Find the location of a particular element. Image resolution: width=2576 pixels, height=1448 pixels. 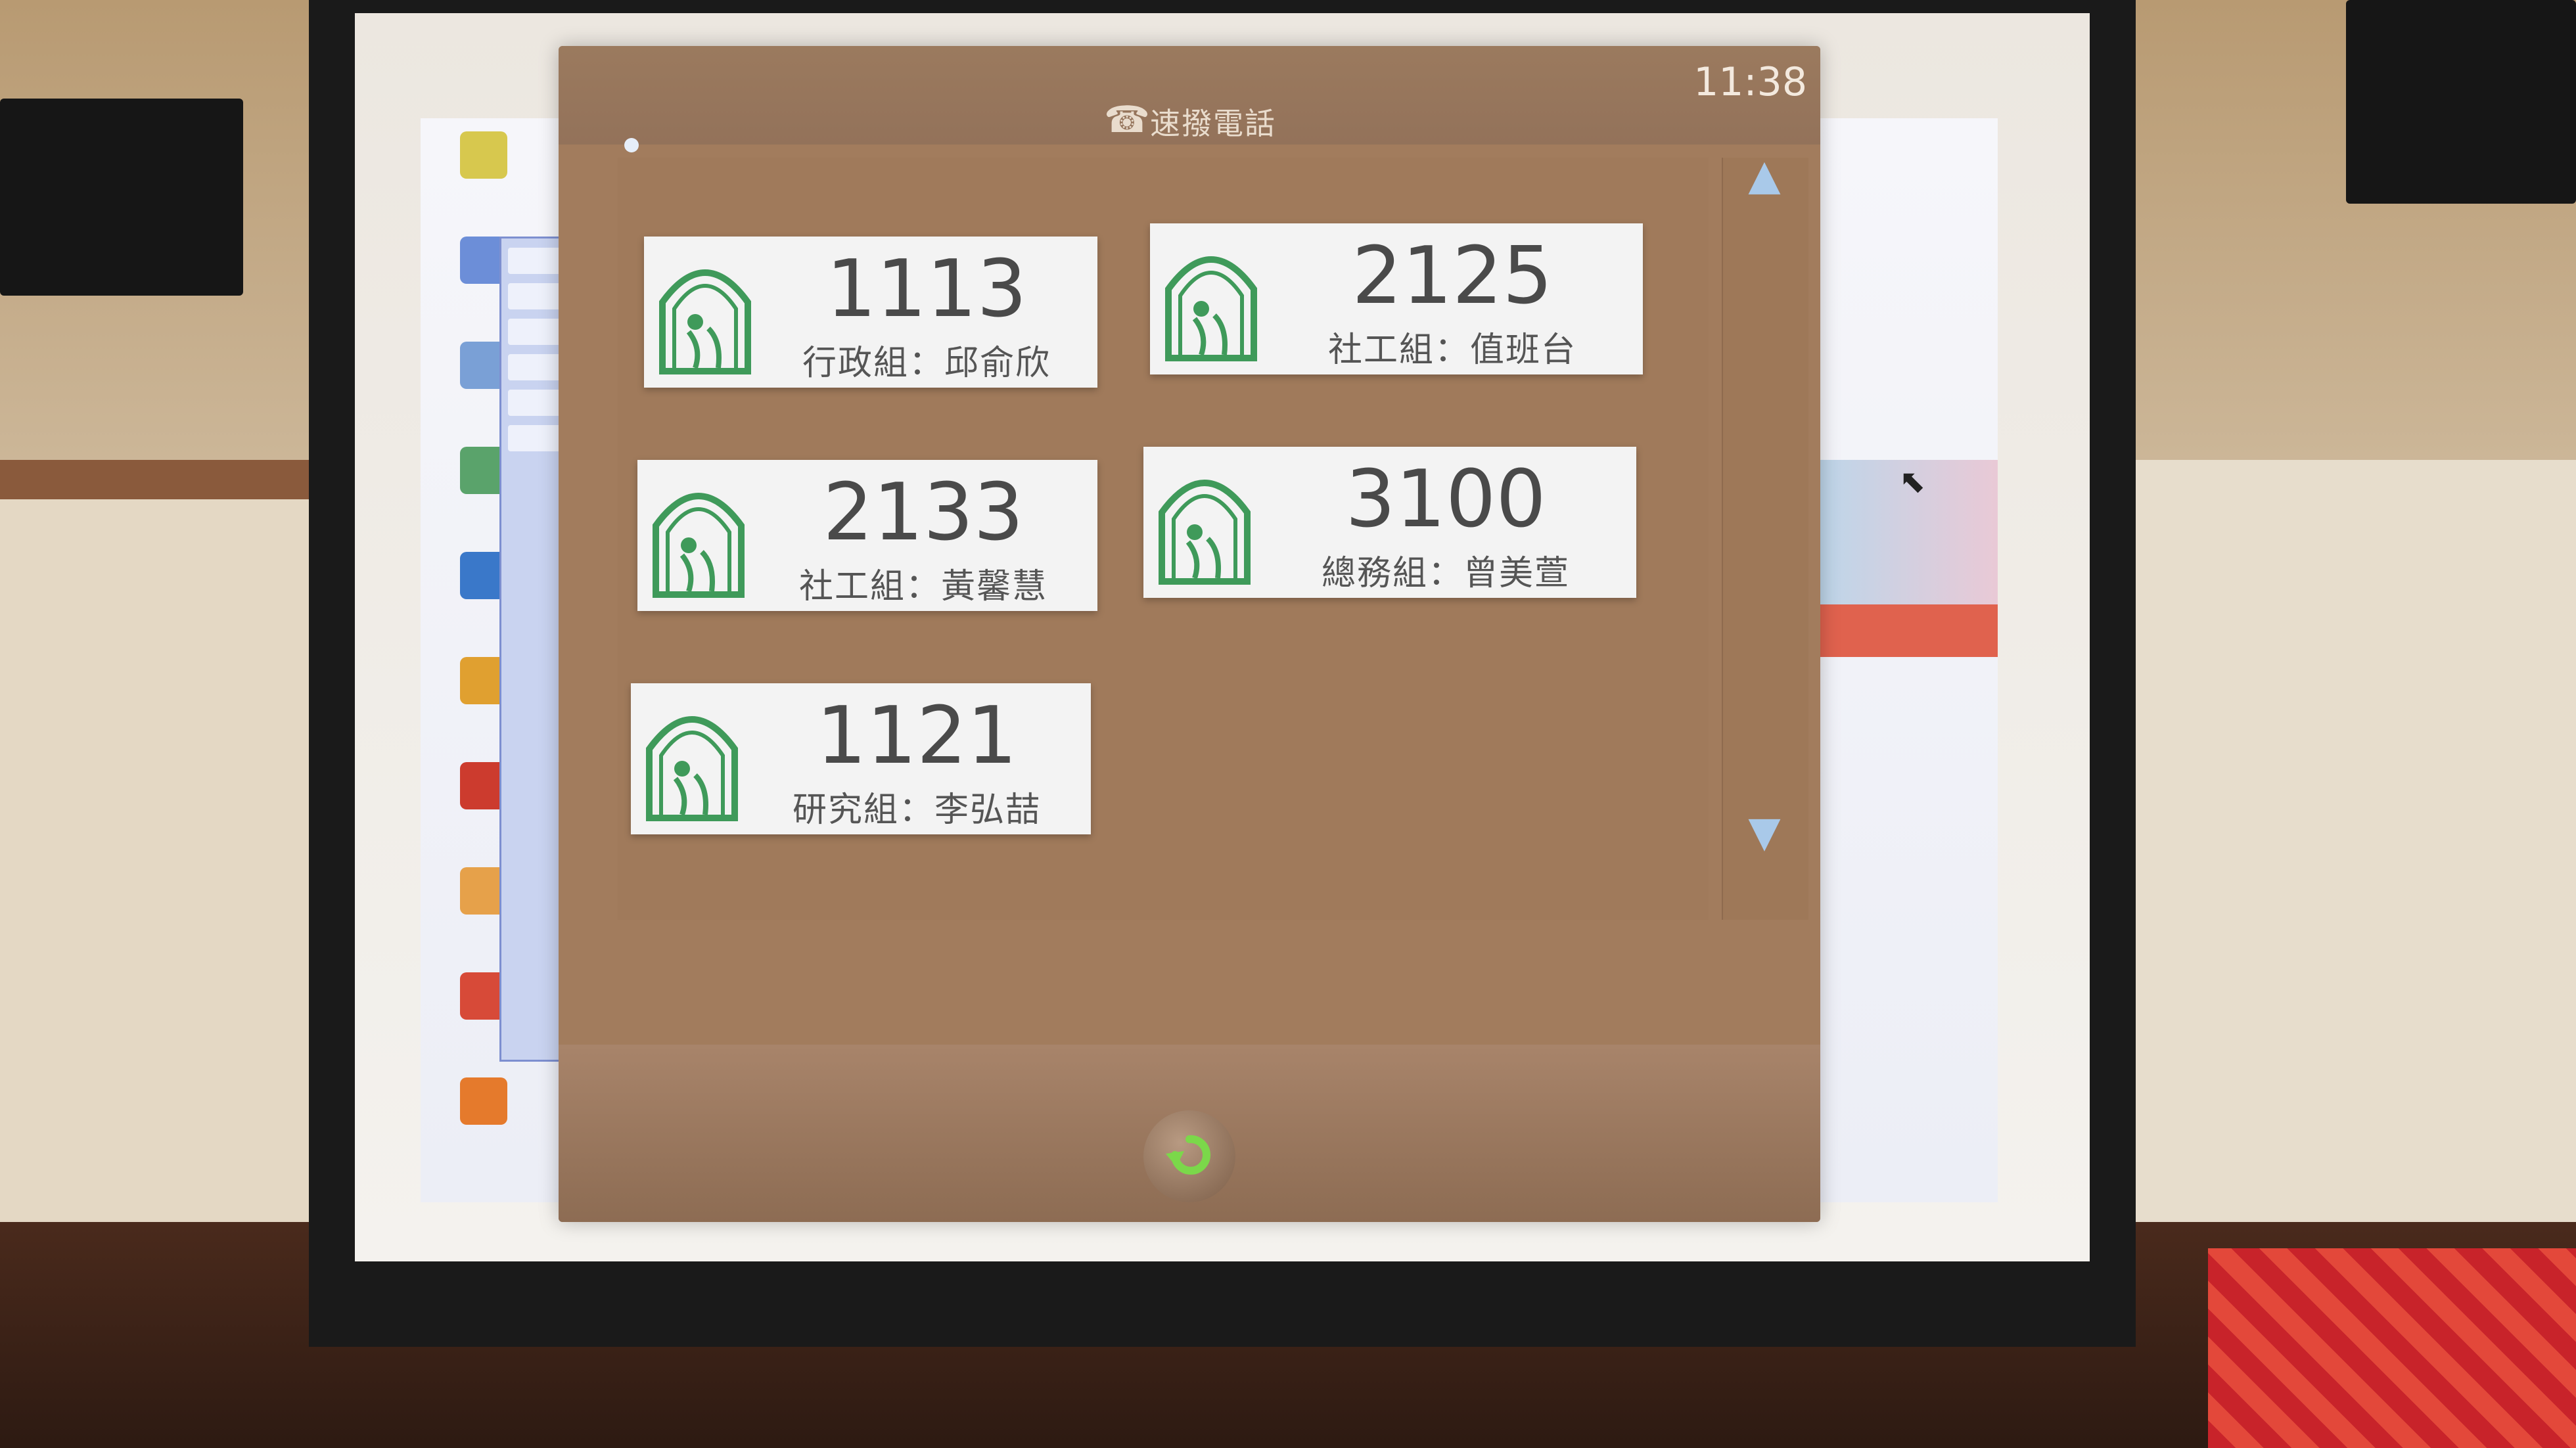

phone-icon: ☎ is located at coordinates (1127, 120).